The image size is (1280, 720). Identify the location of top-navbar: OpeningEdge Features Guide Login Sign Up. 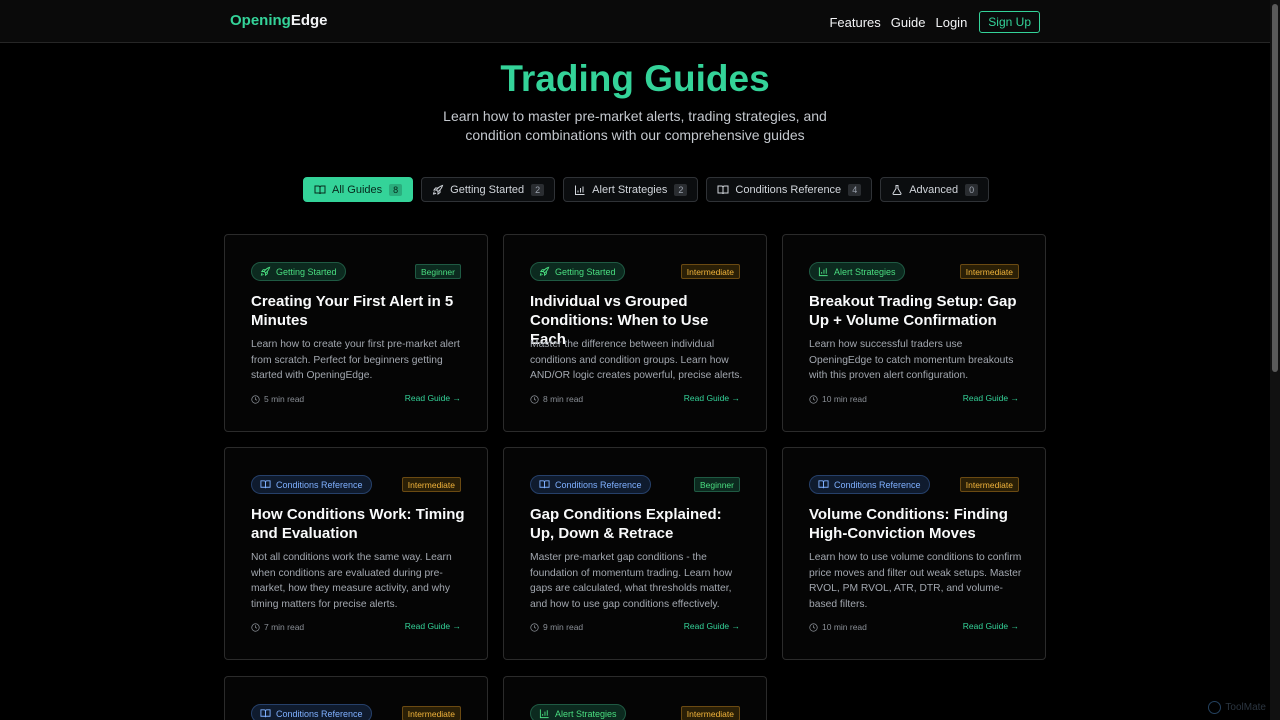
(635, 21).